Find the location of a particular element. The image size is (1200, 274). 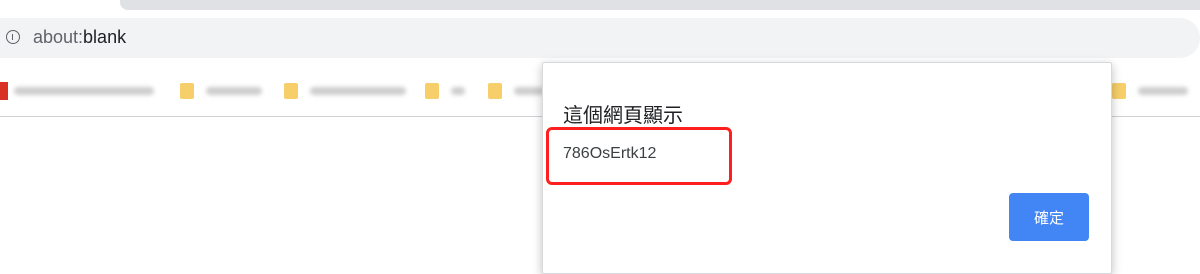

tab-strip is located at coordinates (600, 7).